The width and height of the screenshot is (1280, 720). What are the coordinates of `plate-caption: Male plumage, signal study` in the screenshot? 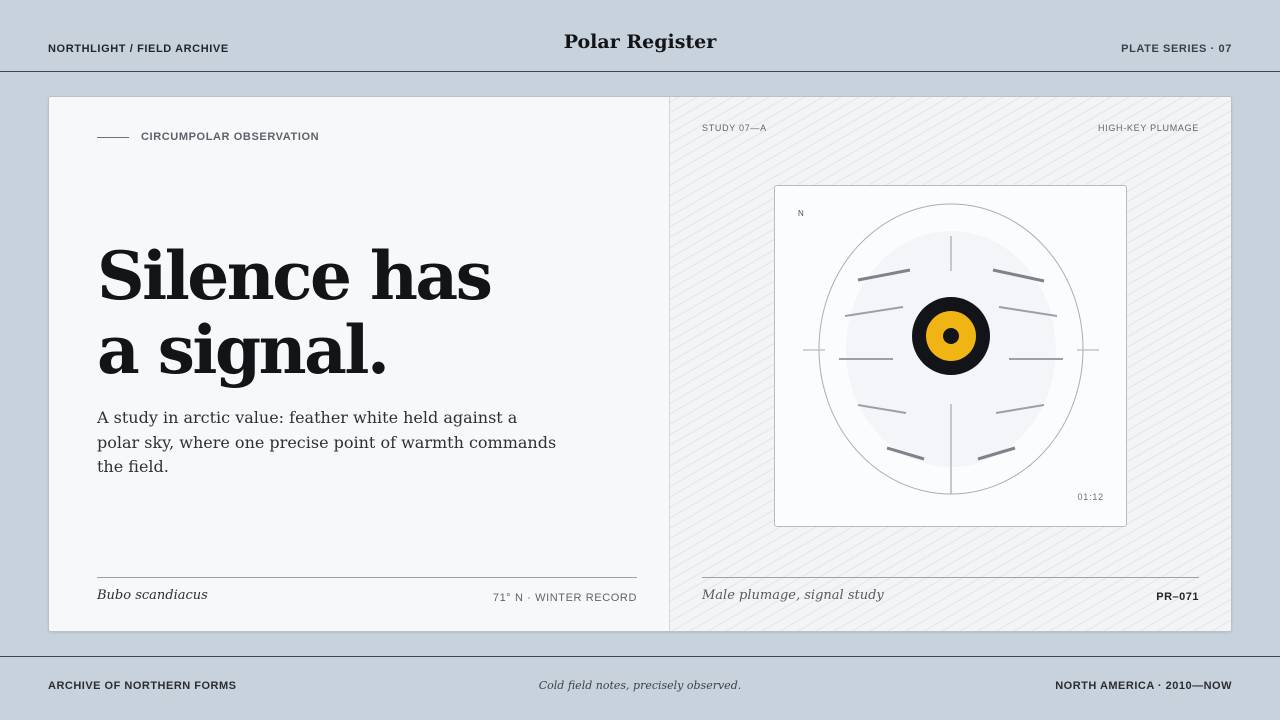 It's located at (793, 595).